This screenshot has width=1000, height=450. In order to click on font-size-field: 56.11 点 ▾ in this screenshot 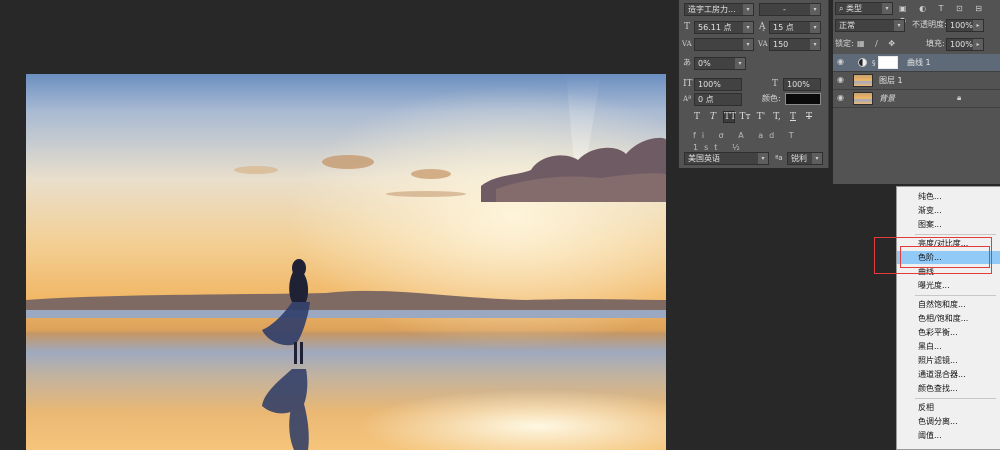, I will do `click(724, 27)`.